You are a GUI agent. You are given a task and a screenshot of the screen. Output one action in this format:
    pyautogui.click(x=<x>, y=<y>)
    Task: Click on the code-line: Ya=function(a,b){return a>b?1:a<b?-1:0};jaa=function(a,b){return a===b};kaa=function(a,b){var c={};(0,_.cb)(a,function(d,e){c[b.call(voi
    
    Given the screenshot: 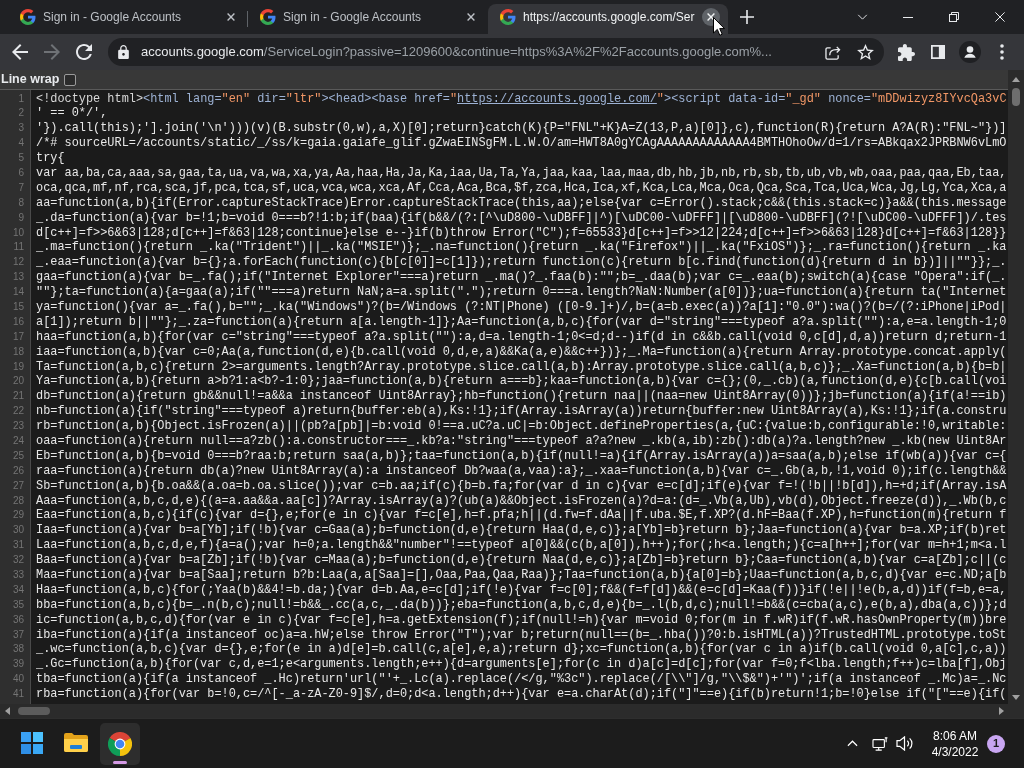 What is the action you would take?
    pyautogui.click(x=521, y=382)
    